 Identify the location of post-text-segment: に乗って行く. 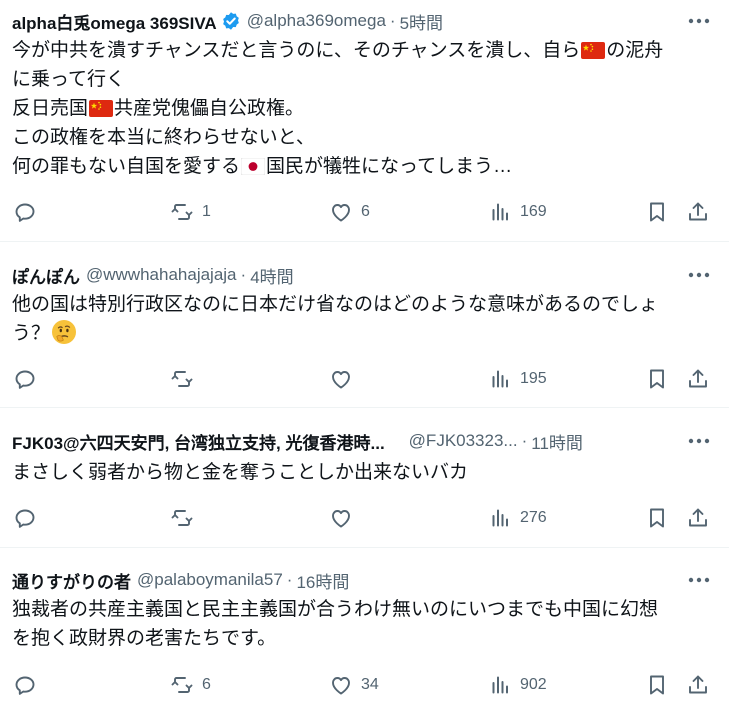
(69, 79).